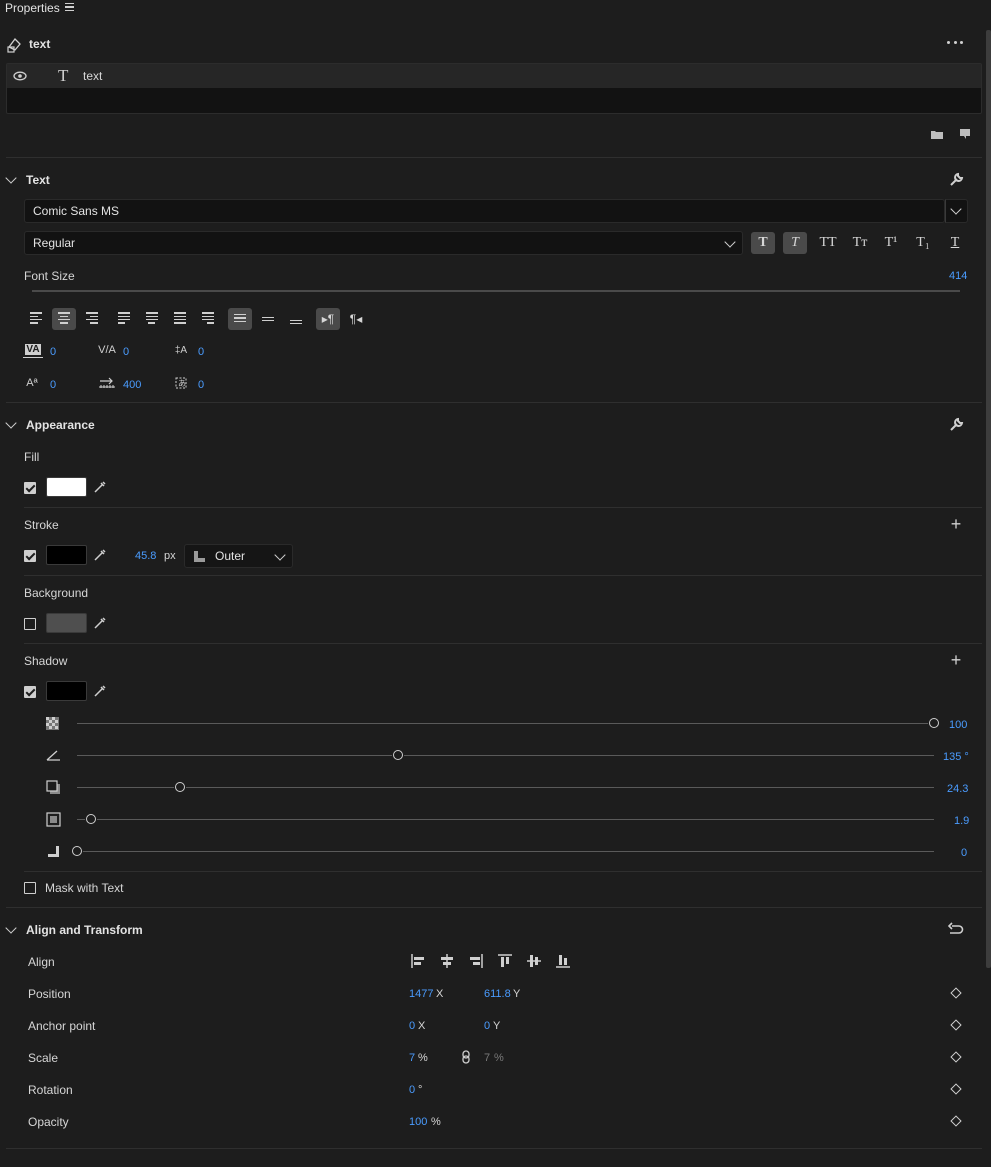 Image resolution: width=991 pixels, height=1167 pixels. What do you see at coordinates (30, 624) in the screenshot?
I see `background-checkbox` at bounding box center [30, 624].